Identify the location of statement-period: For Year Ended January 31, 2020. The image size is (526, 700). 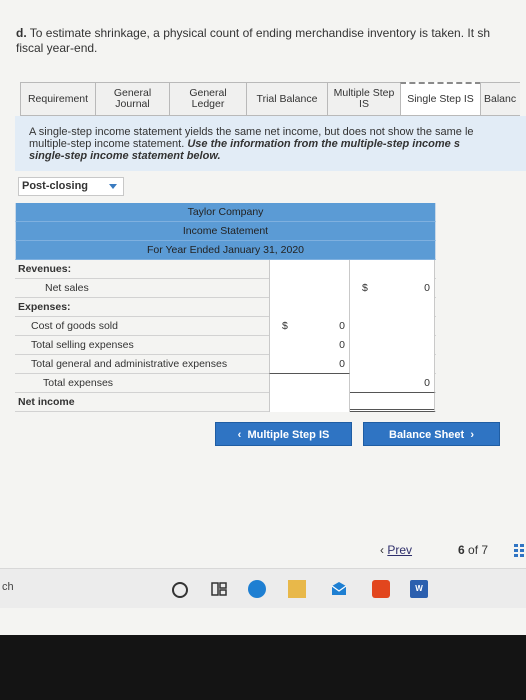
(225, 250).